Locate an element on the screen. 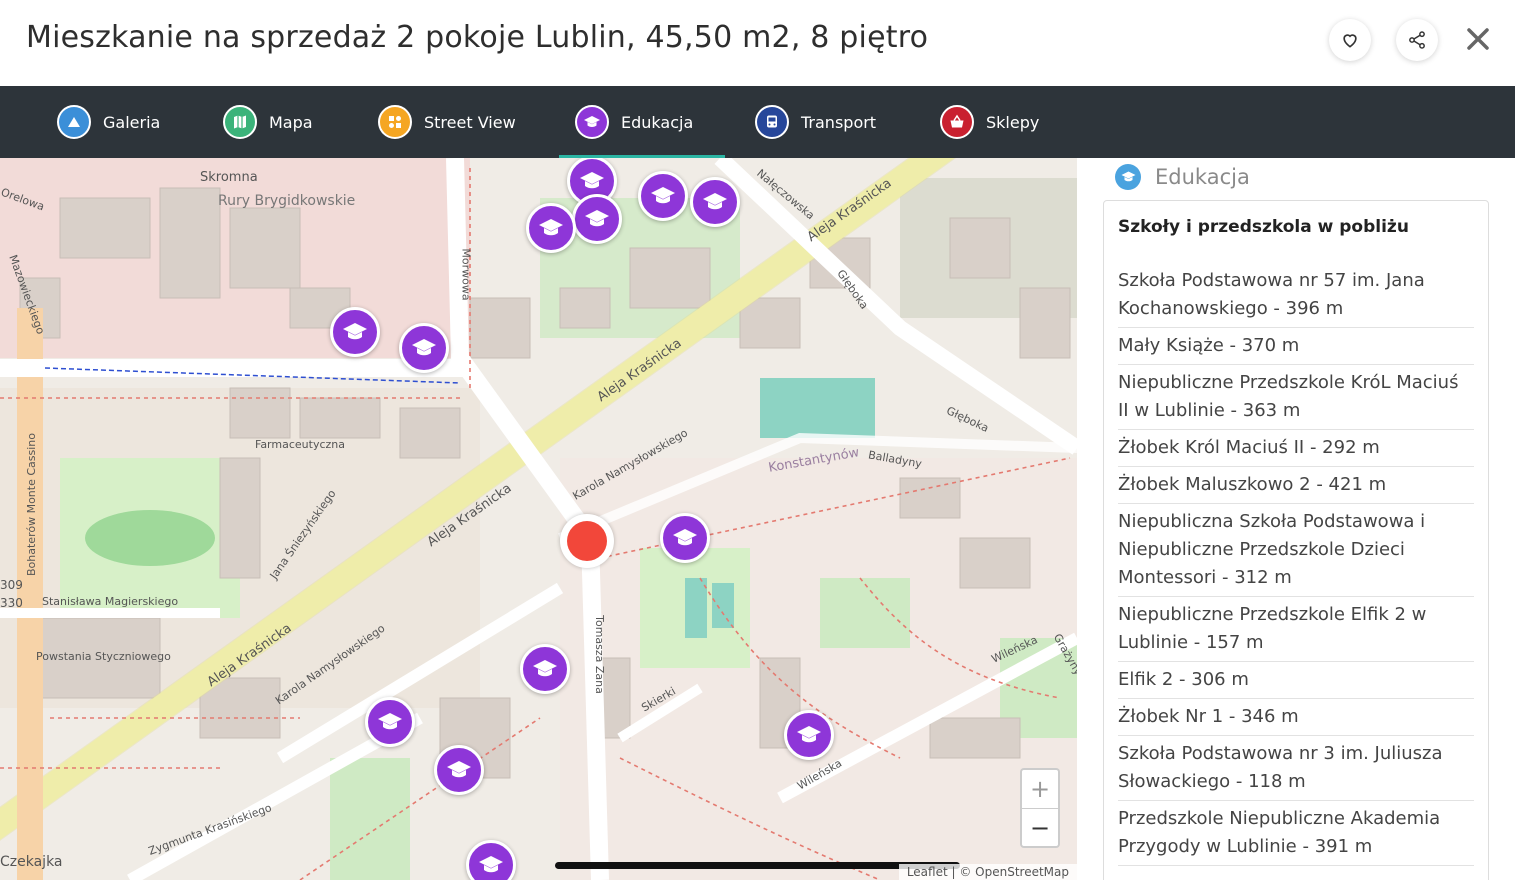  property-location-marker is located at coordinates (587, 541).